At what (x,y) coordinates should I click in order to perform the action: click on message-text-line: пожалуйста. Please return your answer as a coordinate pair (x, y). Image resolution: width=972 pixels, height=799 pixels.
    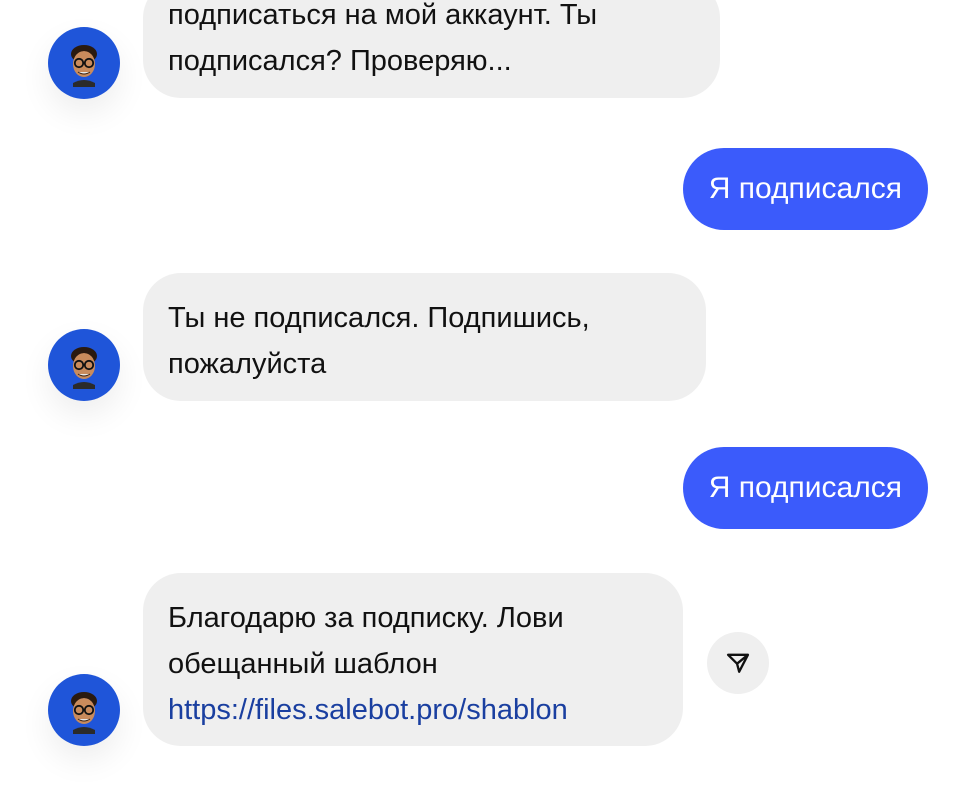
    Looking at the image, I should click on (247, 364).